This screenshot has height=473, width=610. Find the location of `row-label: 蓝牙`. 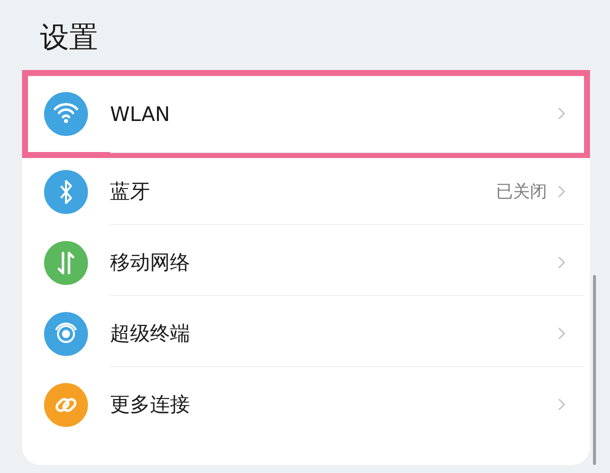

row-label: 蓝牙 is located at coordinates (130, 191).